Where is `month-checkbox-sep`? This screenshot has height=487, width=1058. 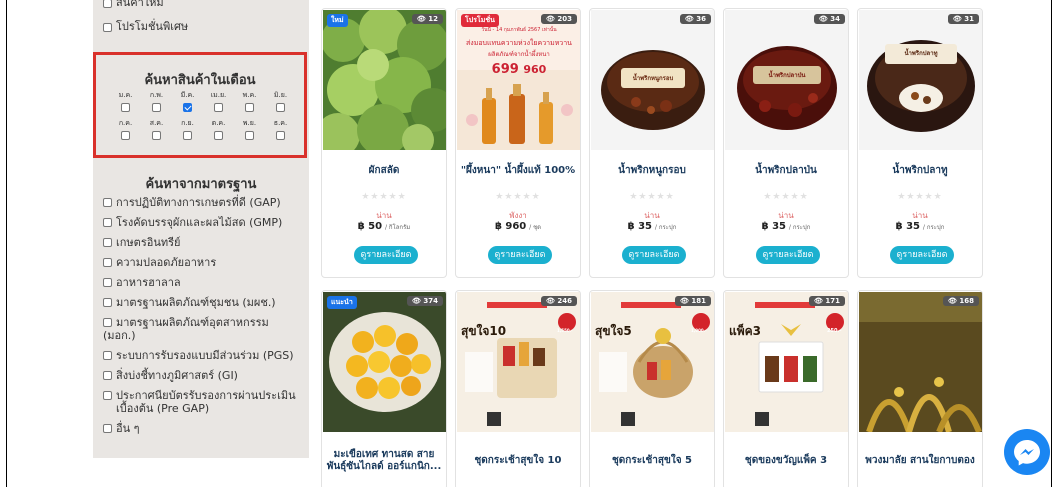 month-checkbox-sep is located at coordinates (187, 135).